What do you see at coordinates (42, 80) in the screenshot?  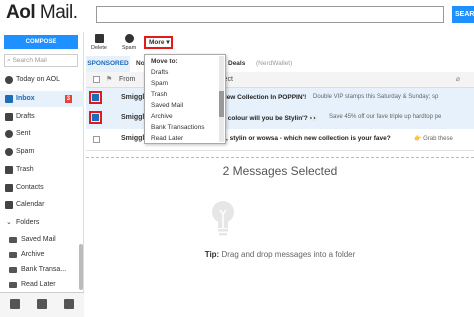 I see `sidebar-item-today: Today on AOL` at bounding box center [42, 80].